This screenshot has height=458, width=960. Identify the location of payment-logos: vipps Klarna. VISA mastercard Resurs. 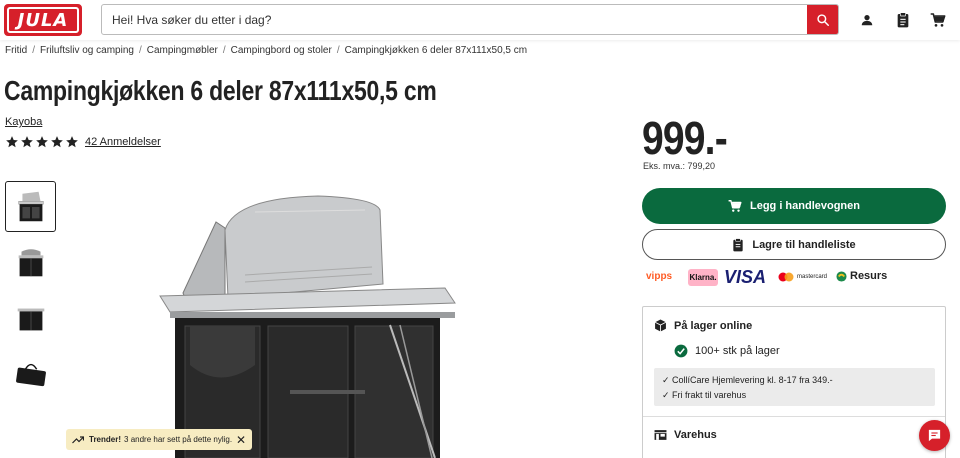
(796, 277).